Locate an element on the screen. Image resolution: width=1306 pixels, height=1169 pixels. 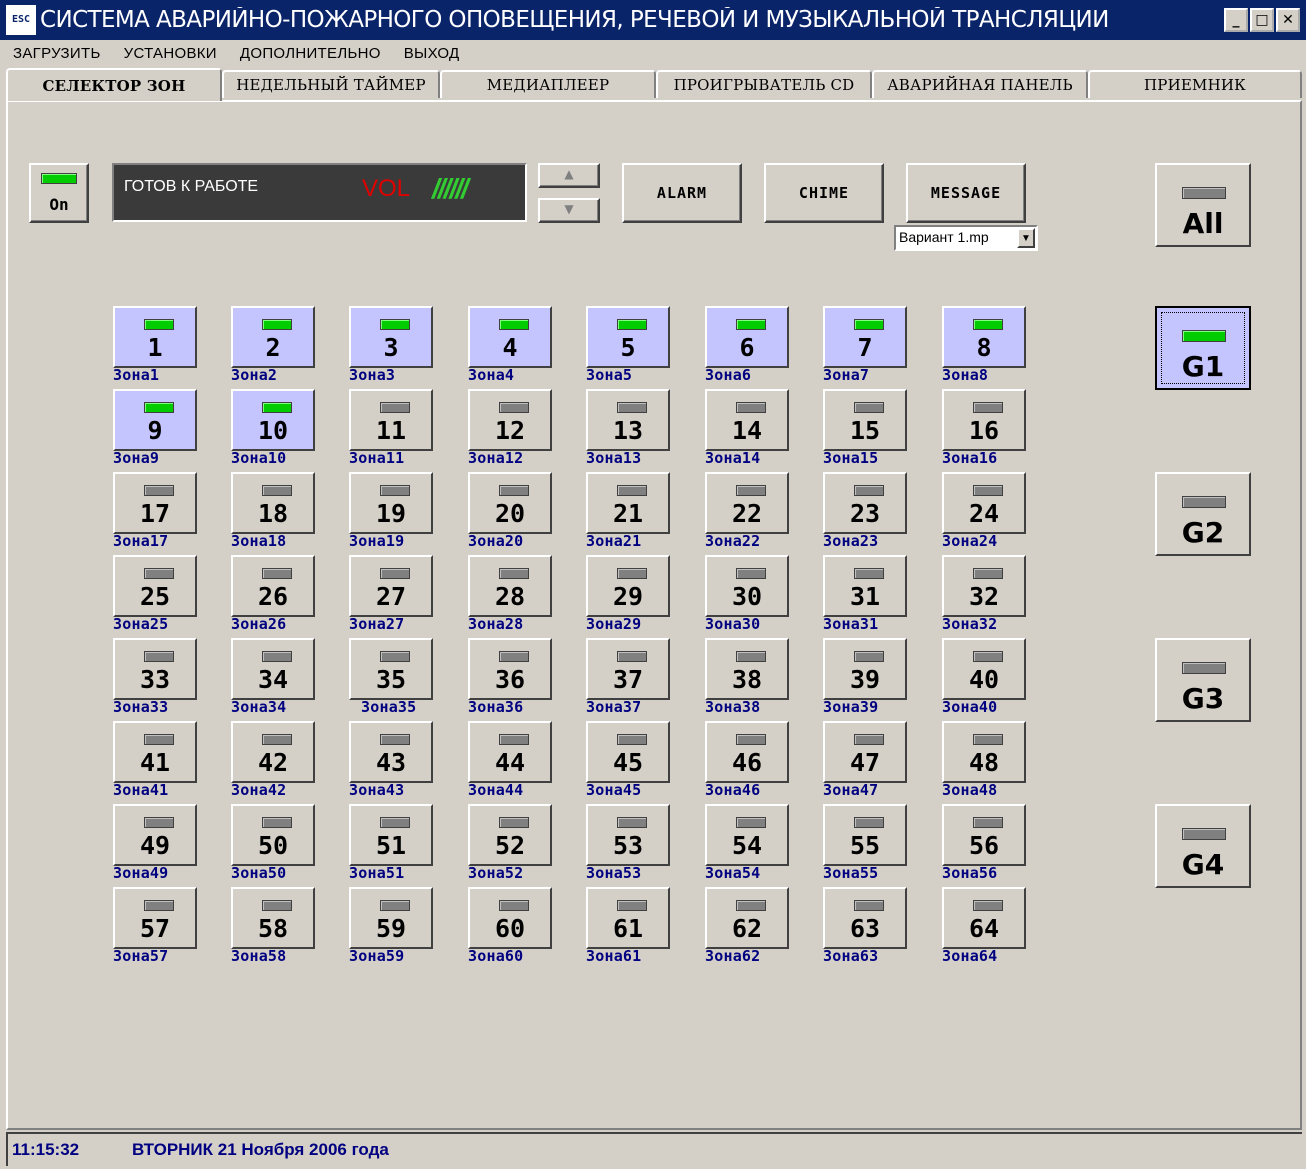
volume-down-button: ▼ is located at coordinates (569, 210).